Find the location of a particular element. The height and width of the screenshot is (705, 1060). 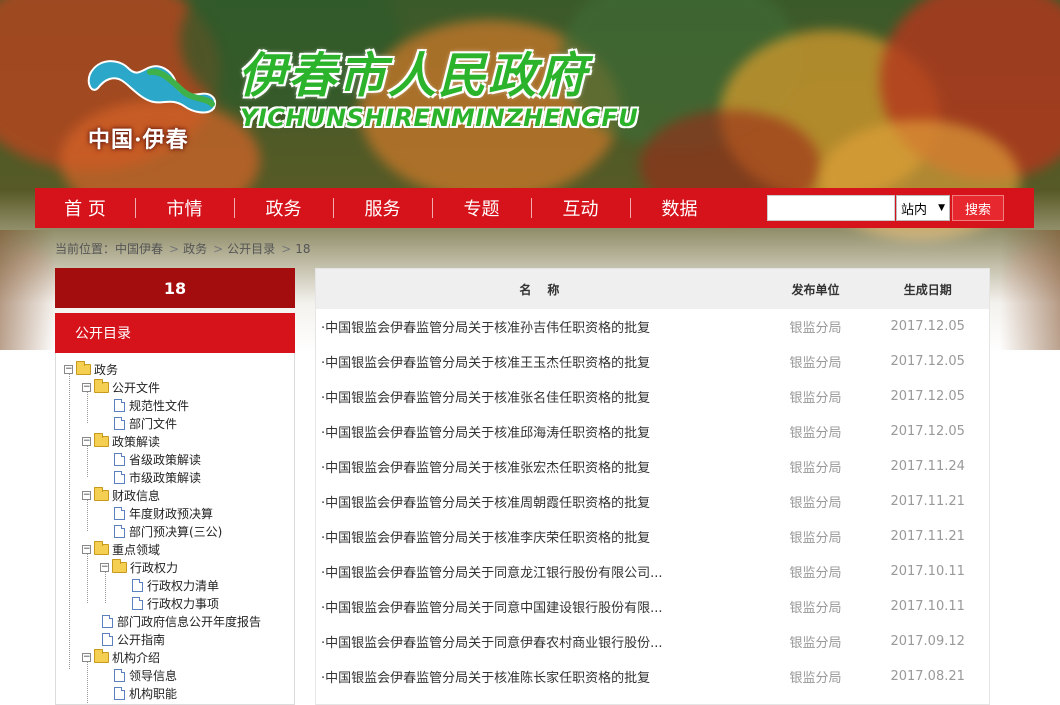

tree-leaf-node: 市级政策解读 is located at coordinates (157, 477).